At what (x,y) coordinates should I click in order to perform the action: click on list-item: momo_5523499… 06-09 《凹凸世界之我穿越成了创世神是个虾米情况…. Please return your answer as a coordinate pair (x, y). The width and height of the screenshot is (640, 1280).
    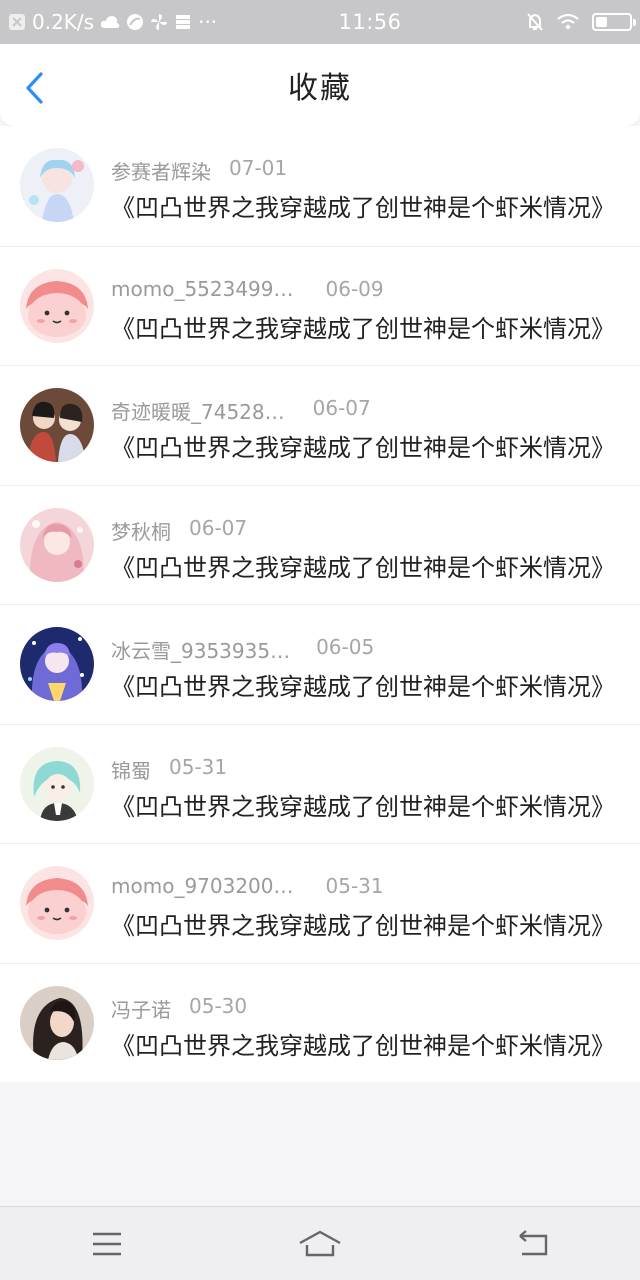
    Looking at the image, I should click on (320, 305).